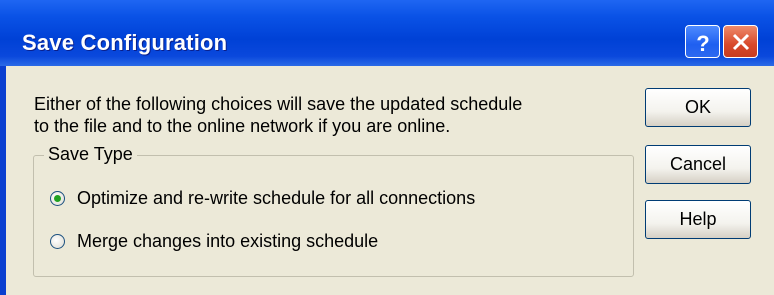 Image resolution: width=774 pixels, height=295 pixels. Describe the element at coordinates (57, 198) in the screenshot. I see `radio-button-optimize` at that location.